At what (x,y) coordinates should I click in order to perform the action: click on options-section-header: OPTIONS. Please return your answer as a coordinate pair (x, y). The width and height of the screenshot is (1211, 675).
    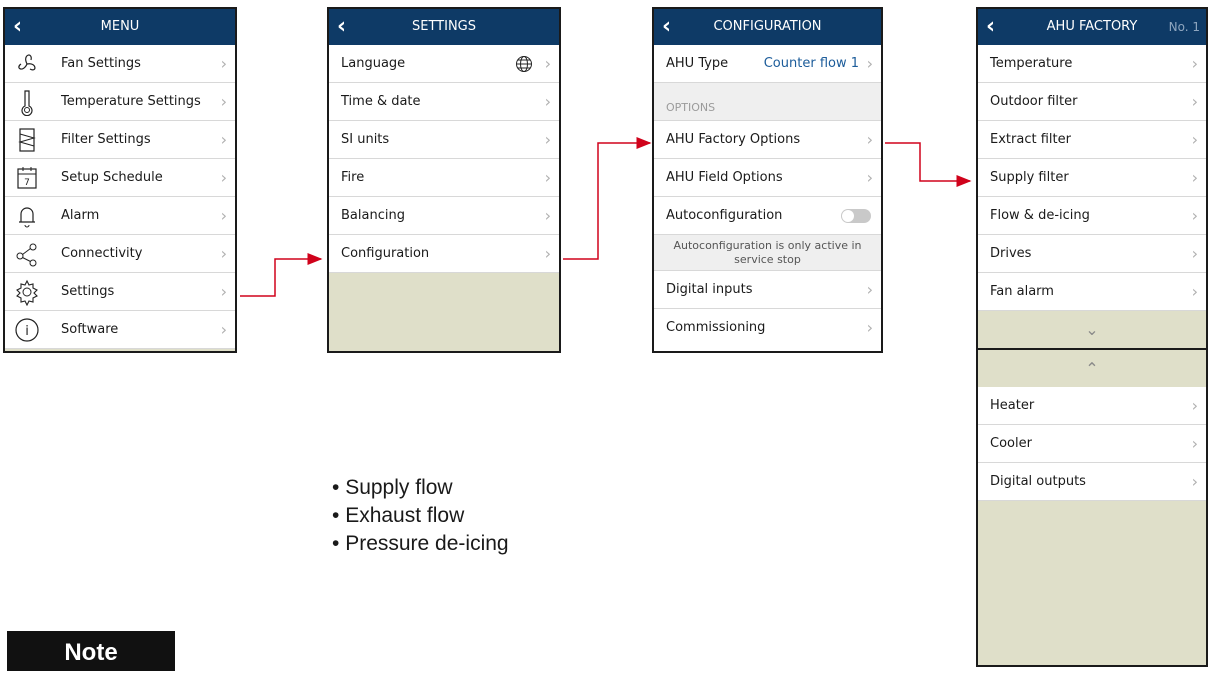
    Looking at the image, I should click on (767, 102).